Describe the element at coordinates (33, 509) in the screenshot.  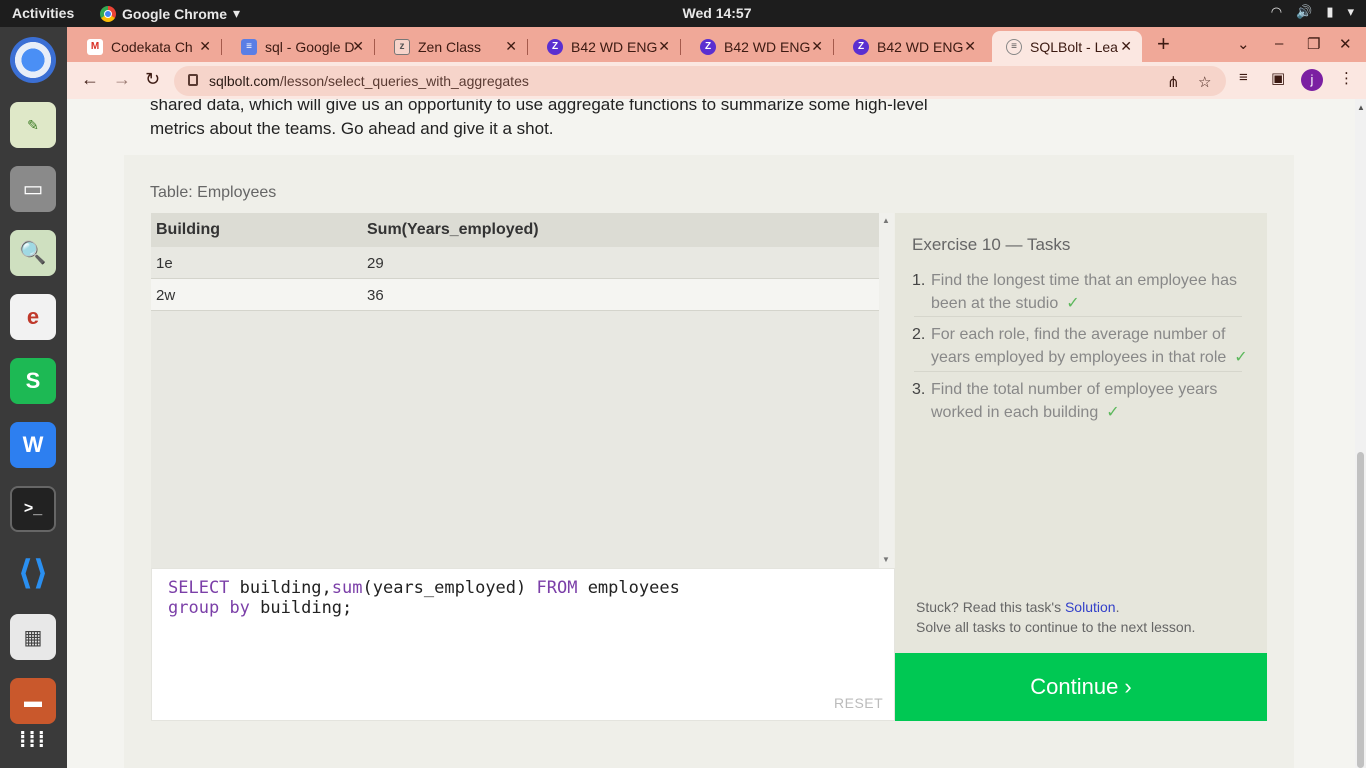
I see `terminal-icon: >_` at that location.